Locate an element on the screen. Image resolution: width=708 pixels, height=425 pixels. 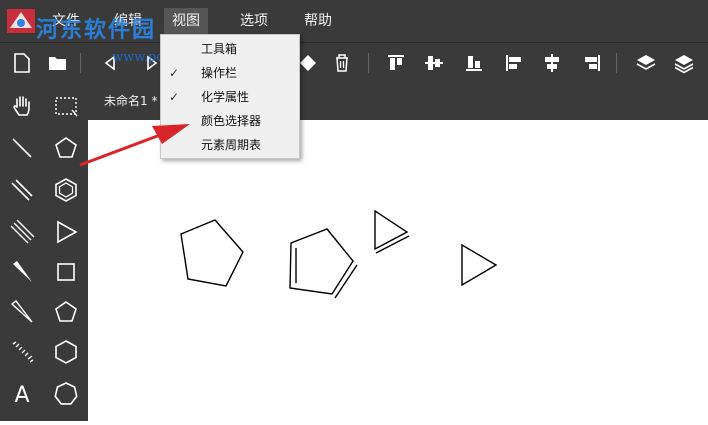
menu-option-color-picker: 颜色选择器 is located at coordinates (230, 121).